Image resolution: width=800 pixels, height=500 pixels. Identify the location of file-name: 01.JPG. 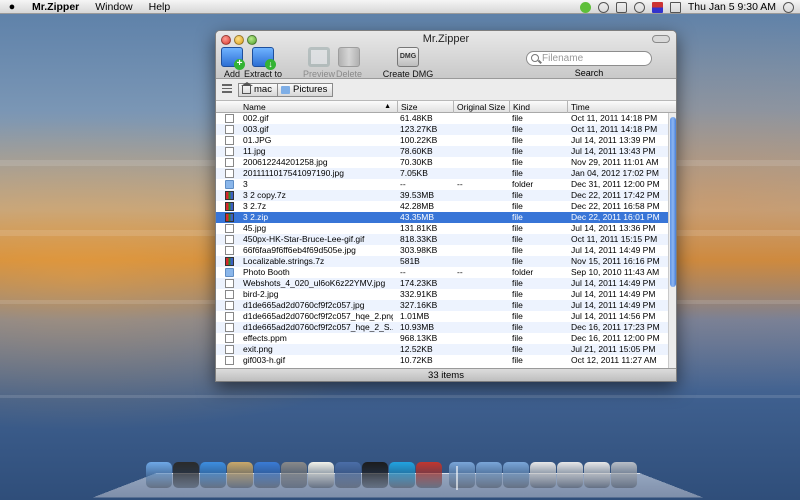
(257, 140).